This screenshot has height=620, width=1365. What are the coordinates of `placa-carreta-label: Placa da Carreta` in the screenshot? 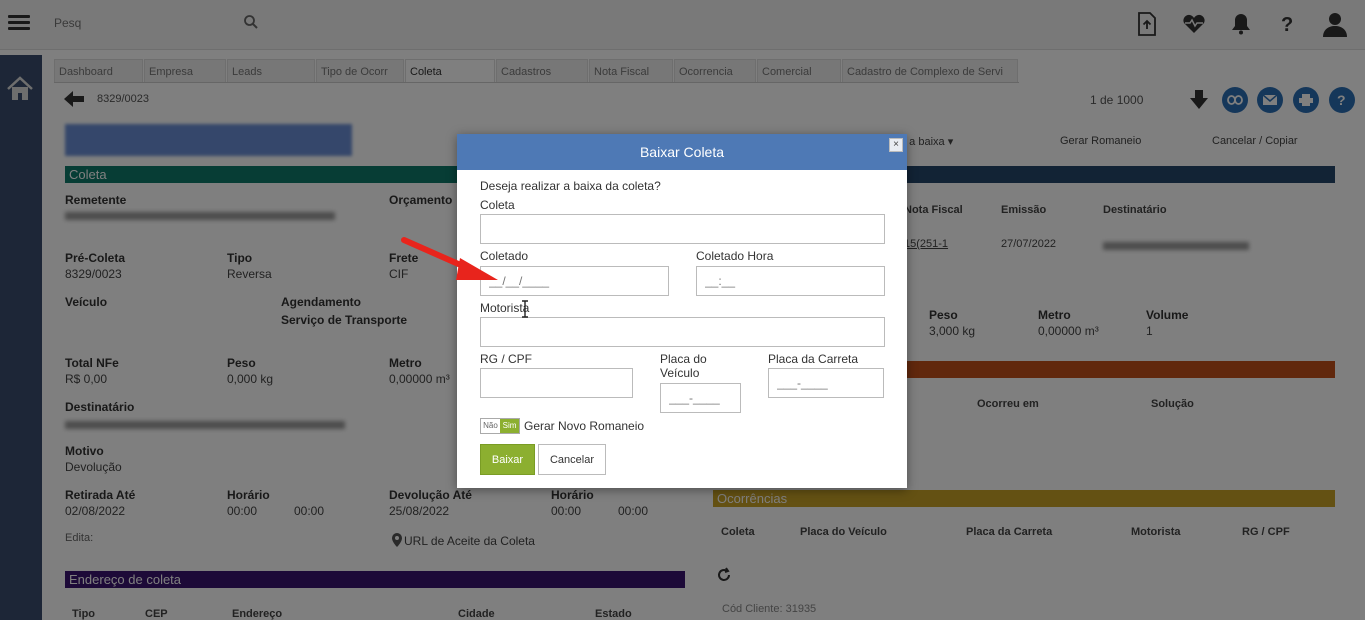 It's located at (813, 359).